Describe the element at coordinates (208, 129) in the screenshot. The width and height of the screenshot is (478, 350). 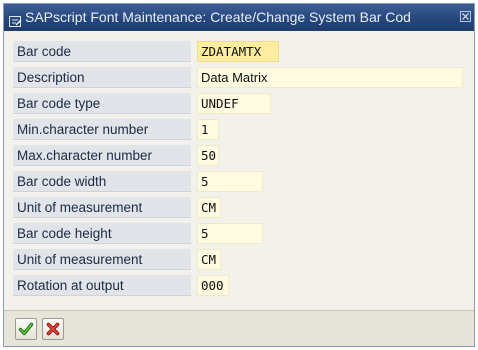
I see `min-character-number-field: 1` at that location.